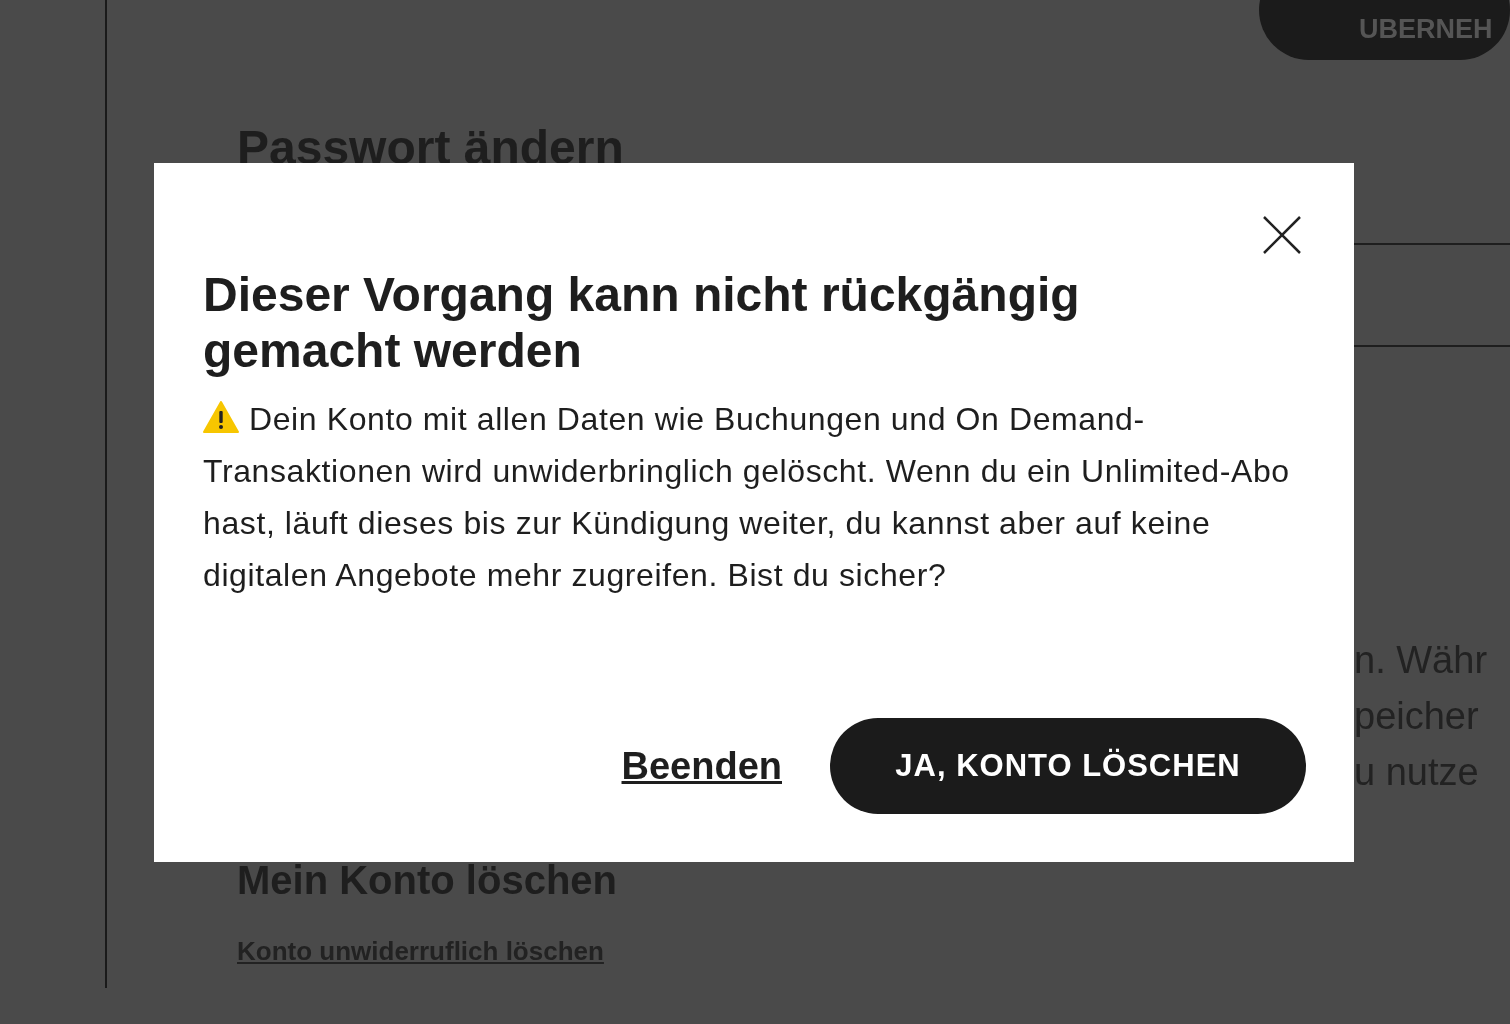 The image size is (1510, 1024). Describe the element at coordinates (701, 766) in the screenshot. I see `cancel-link: Beenden` at that location.